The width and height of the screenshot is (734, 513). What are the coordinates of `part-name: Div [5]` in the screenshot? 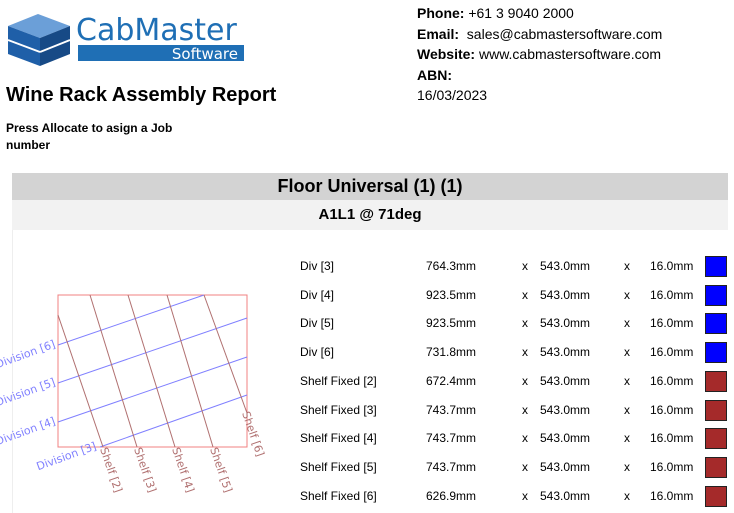 It's located at (317, 323).